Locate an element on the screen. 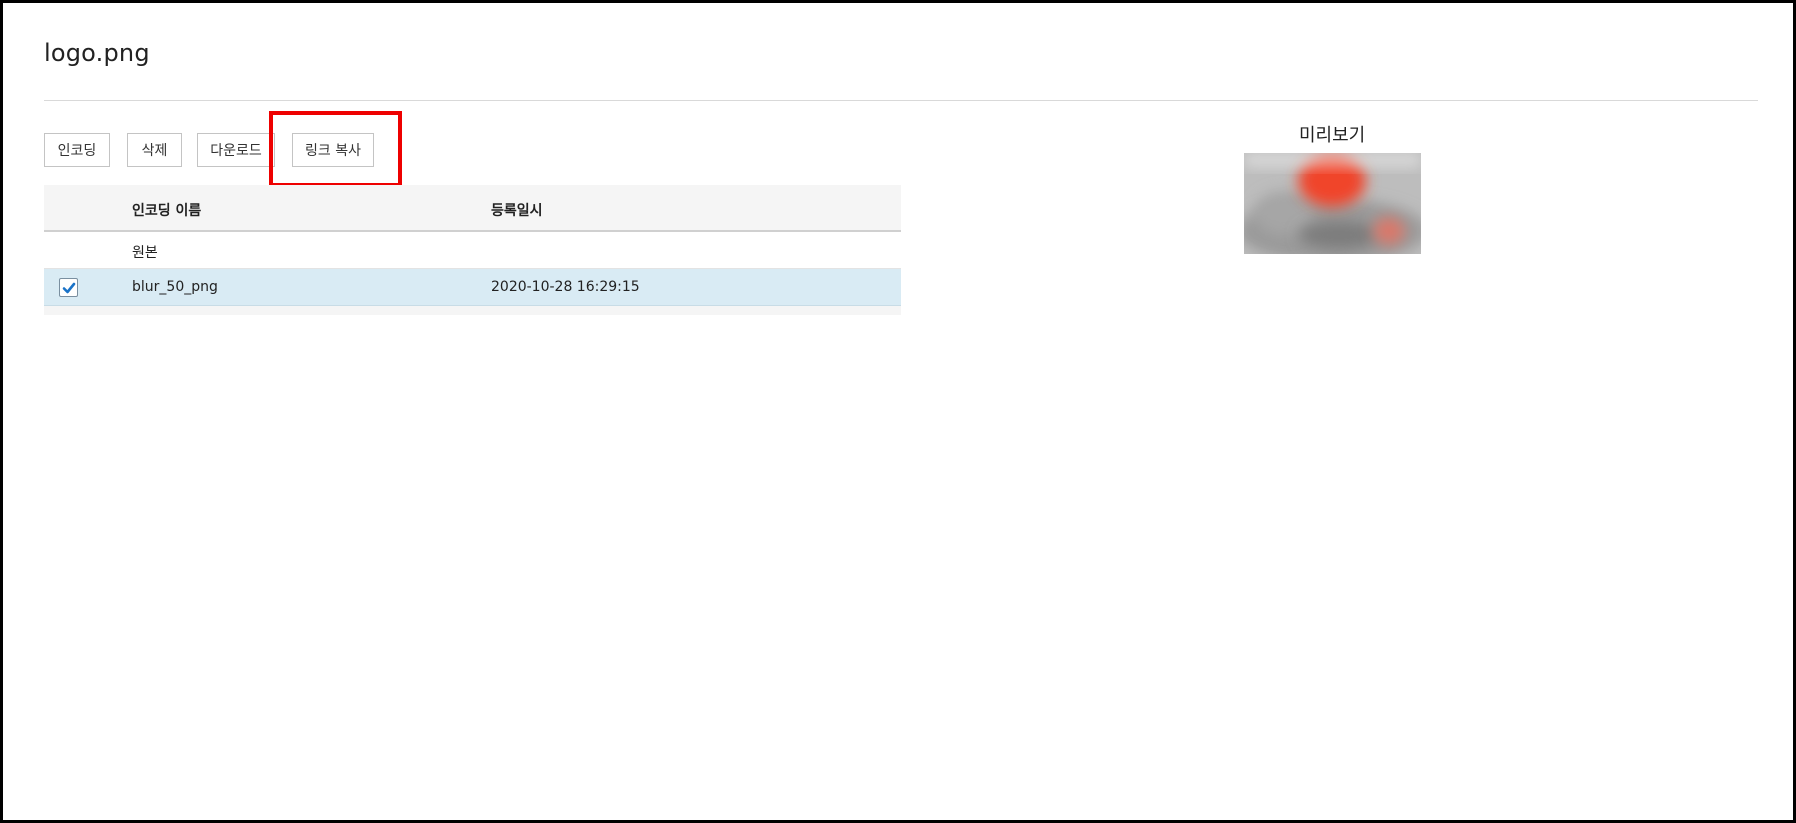 The height and width of the screenshot is (823, 1796). row-name: 원본 is located at coordinates (145, 253).